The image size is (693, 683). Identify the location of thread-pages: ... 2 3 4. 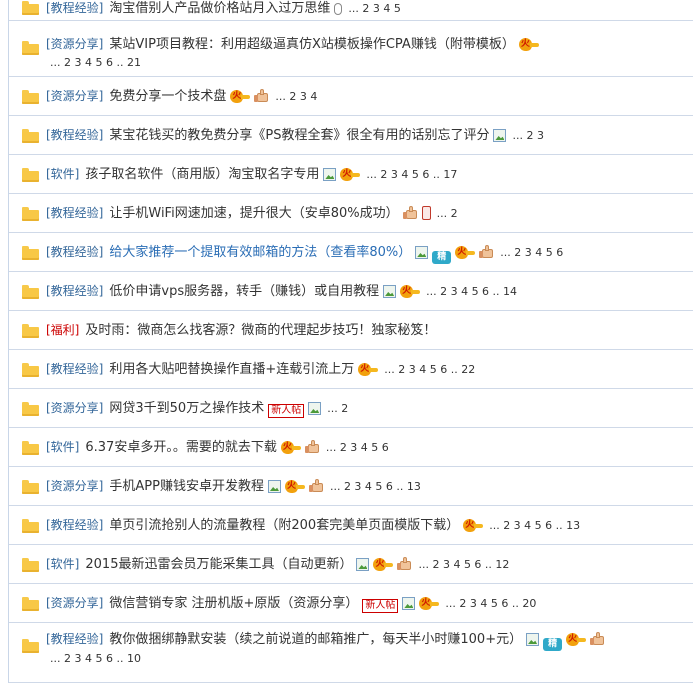
(296, 96).